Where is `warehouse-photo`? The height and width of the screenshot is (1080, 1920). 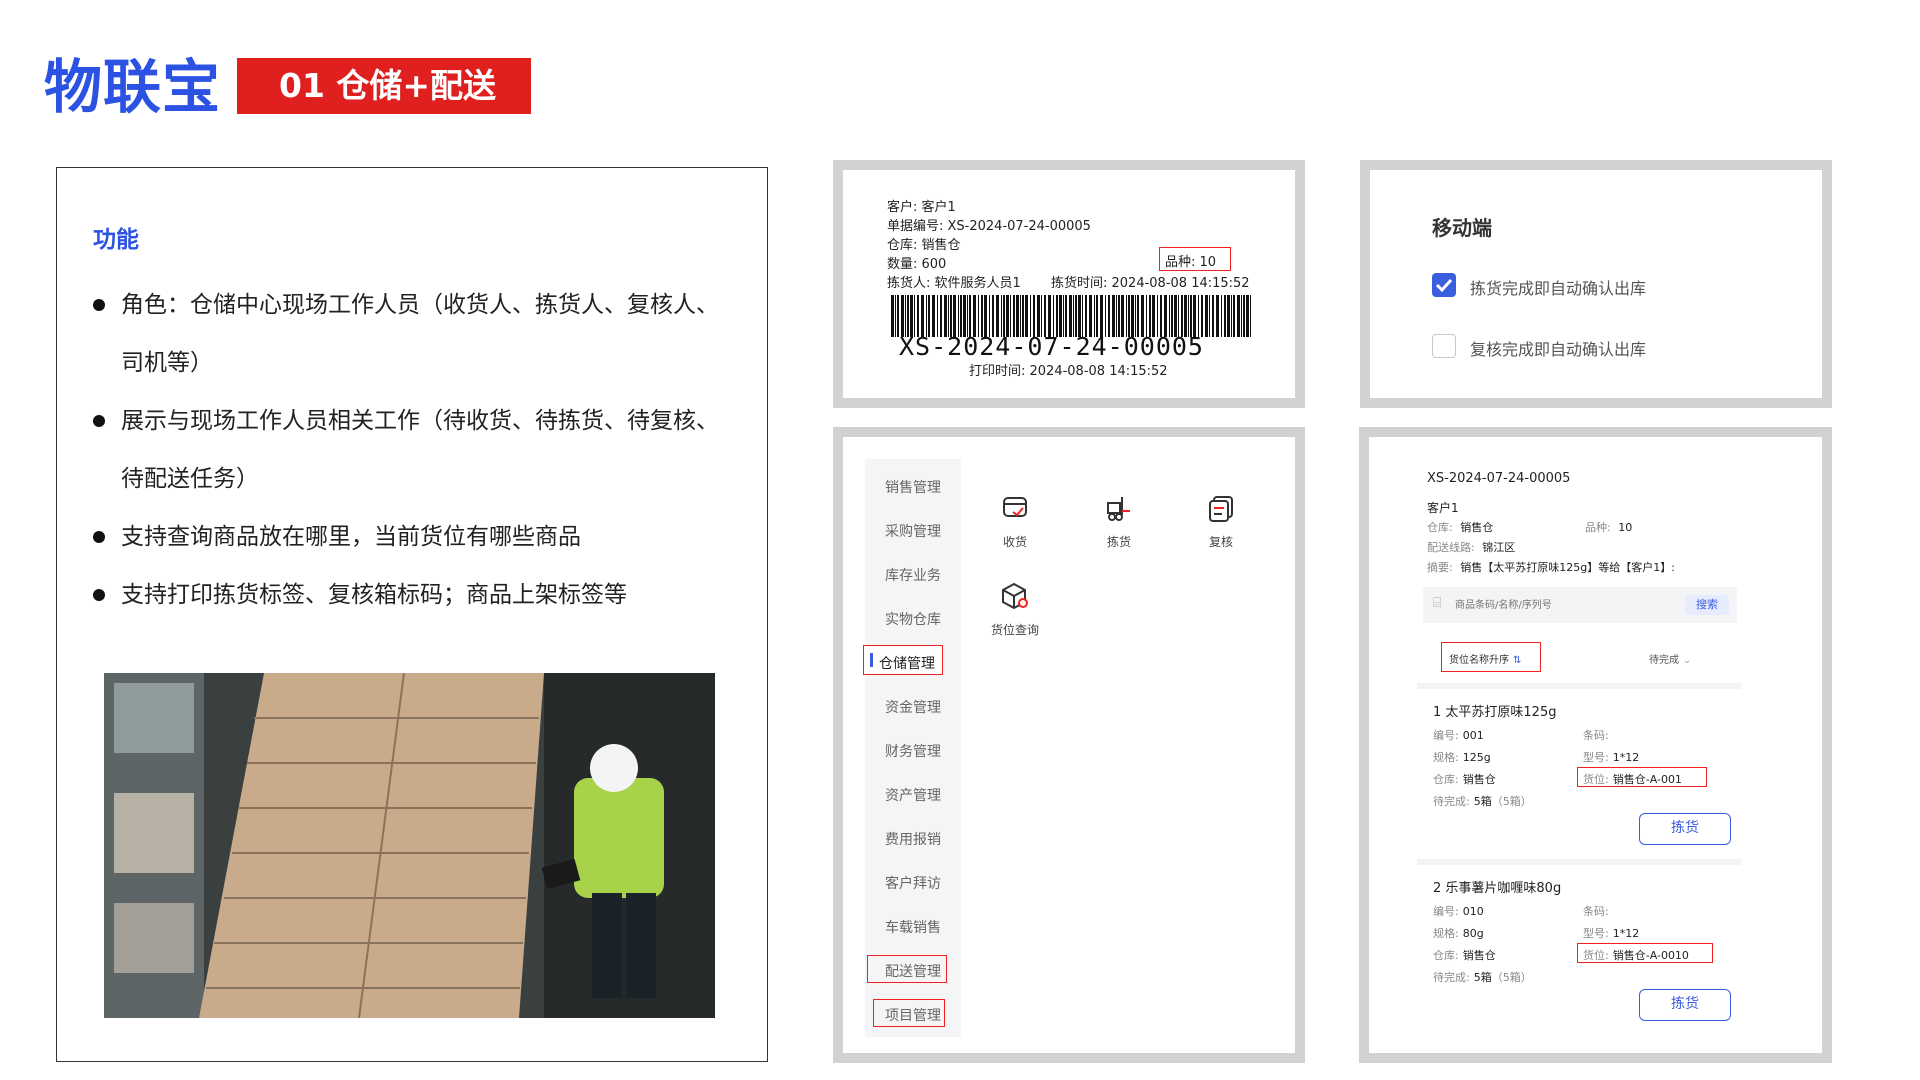
warehouse-photo is located at coordinates (409, 845).